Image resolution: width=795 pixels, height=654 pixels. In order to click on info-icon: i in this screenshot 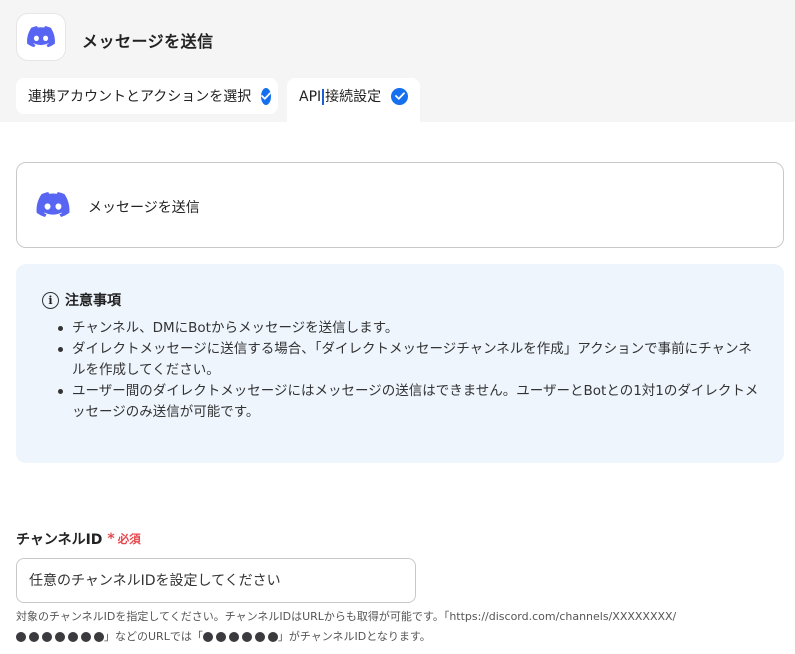, I will do `click(50, 300)`.